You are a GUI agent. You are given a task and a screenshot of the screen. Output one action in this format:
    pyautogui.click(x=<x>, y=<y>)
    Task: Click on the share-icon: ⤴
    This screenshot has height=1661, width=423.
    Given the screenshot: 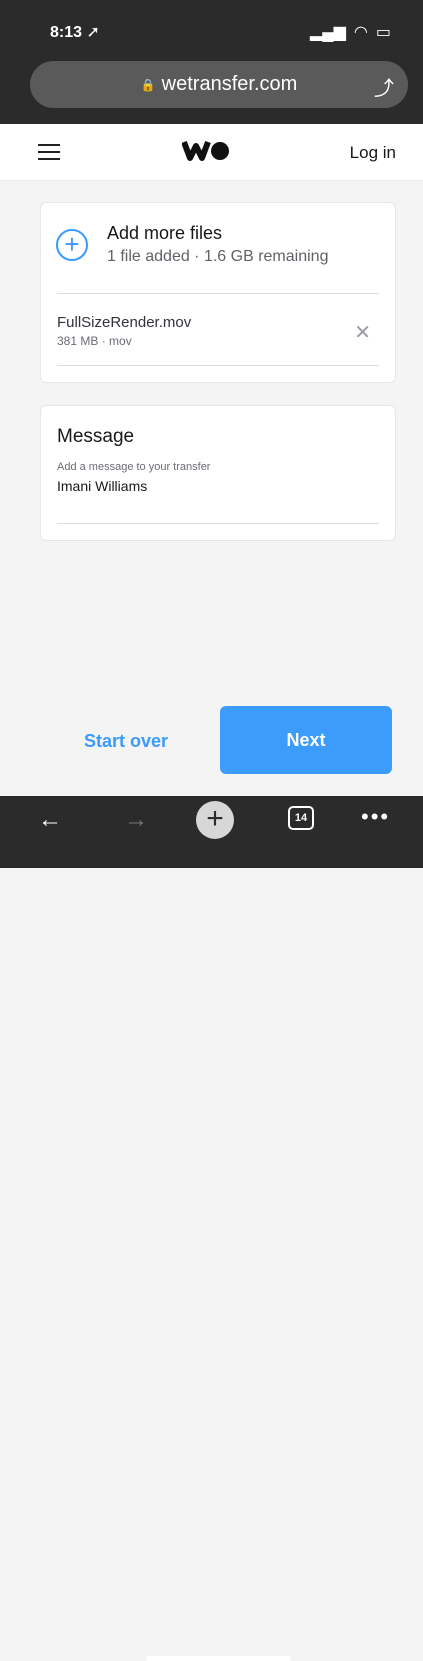 What is the action you would take?
    pyautogui.click(x=384, y=86)
    